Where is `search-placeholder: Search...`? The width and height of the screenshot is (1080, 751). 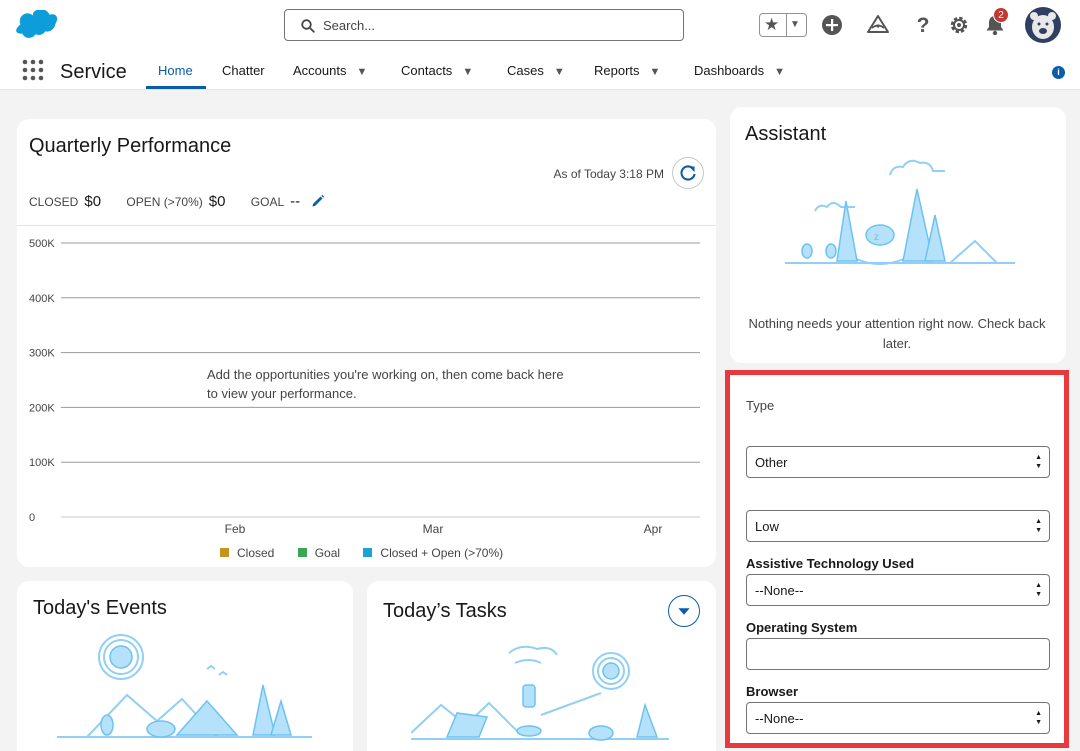
search-placeholder: Search... is located at coordinates (349, 25).